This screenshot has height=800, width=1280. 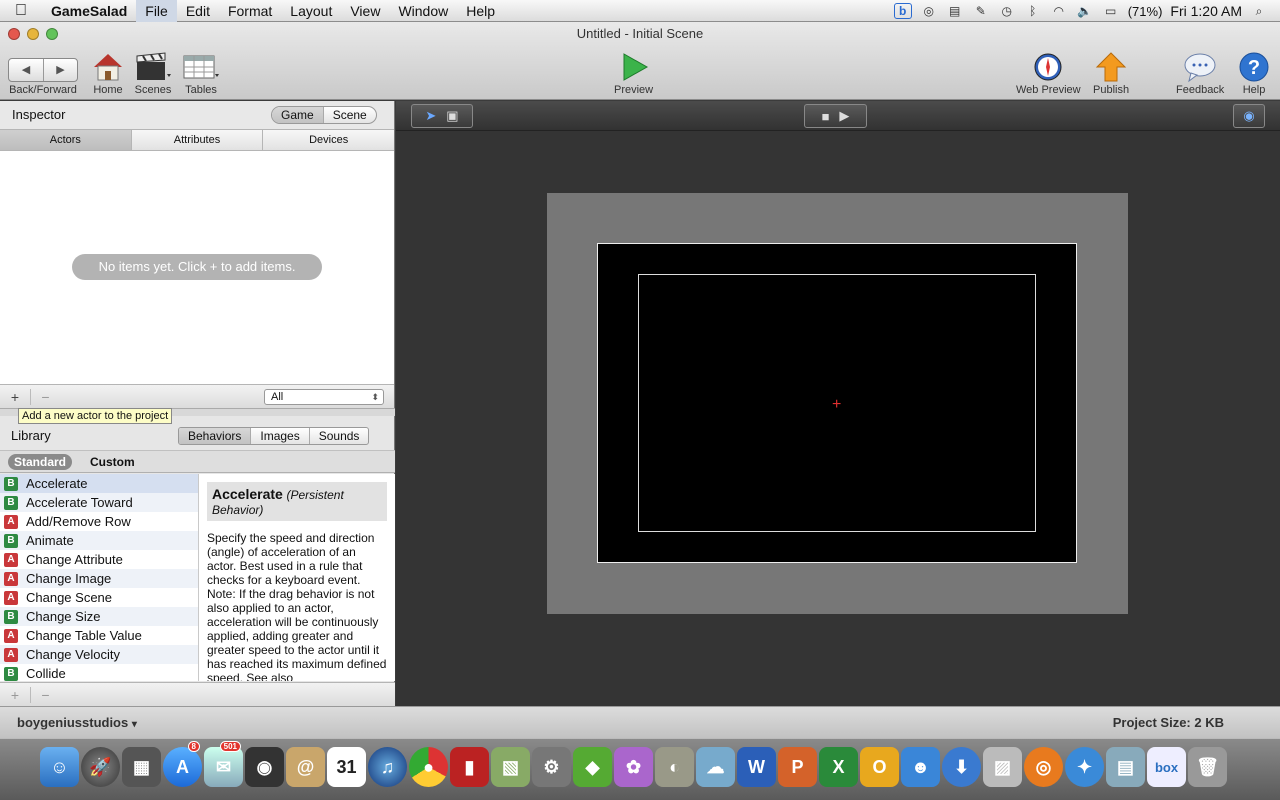 What do you see at coordinates (1249, 116) in the screenshot?
I see `layers-toggle-button: ◉` at bounding box center [1249, 116].